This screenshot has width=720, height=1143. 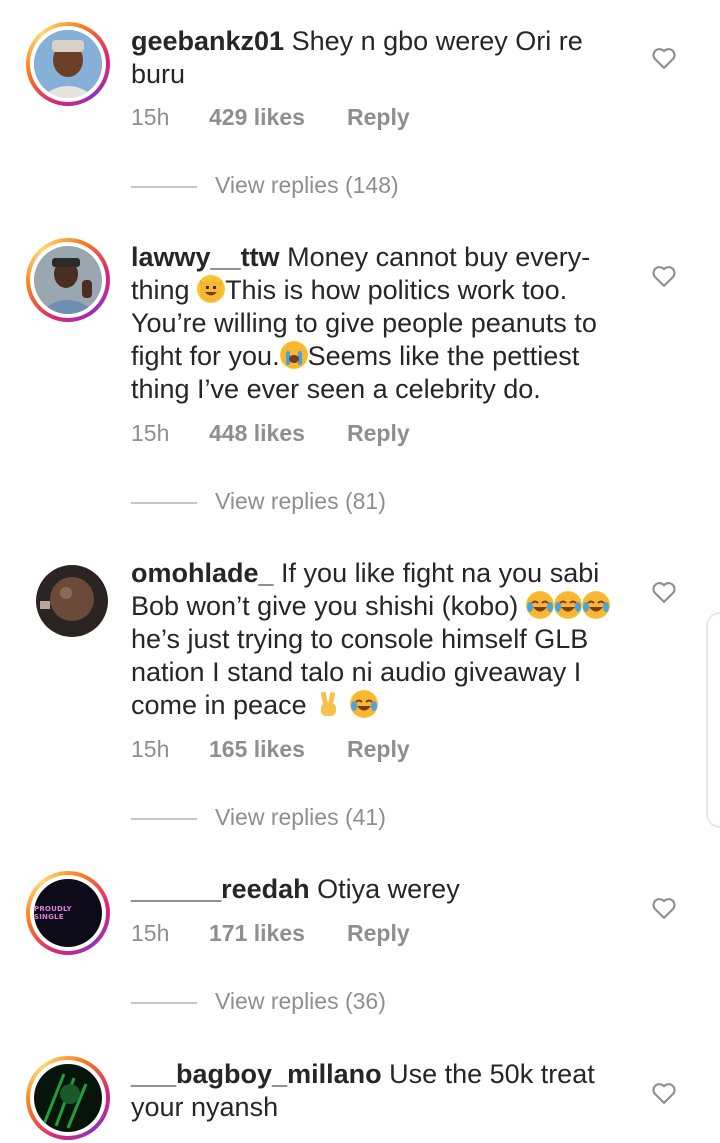 I want to click on comment-username: geebankz01, so click(x=207, y=41).